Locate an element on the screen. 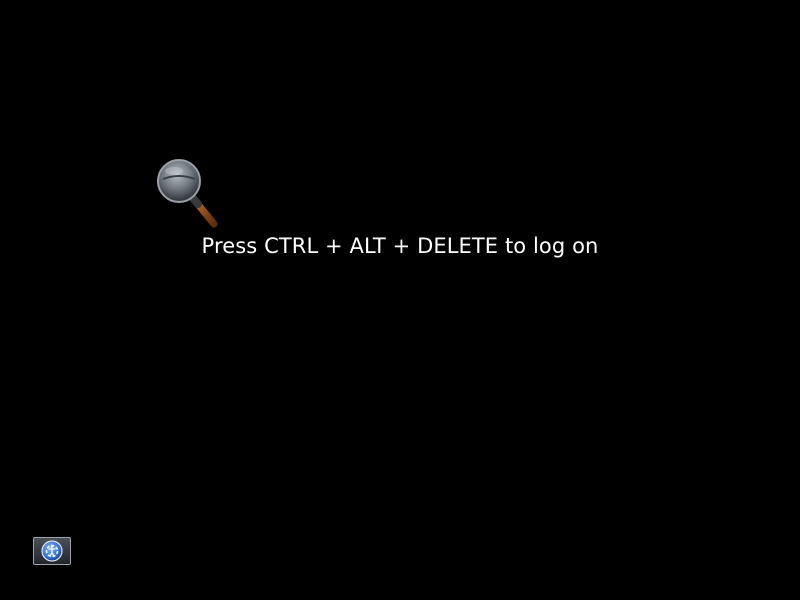  magnifier-icon is located at coordinates (187, 193).